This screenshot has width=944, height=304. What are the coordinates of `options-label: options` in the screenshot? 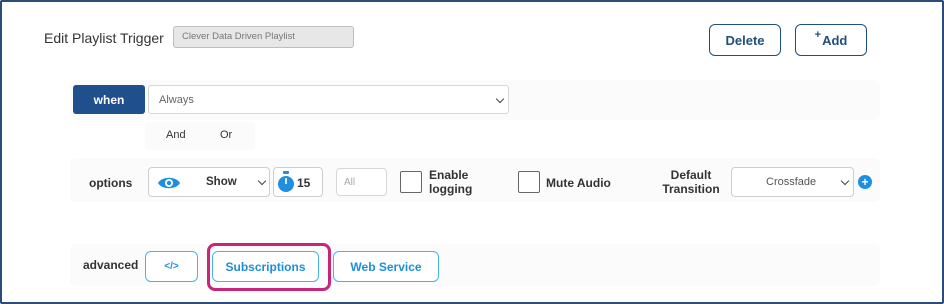 It's located at (111, 183).